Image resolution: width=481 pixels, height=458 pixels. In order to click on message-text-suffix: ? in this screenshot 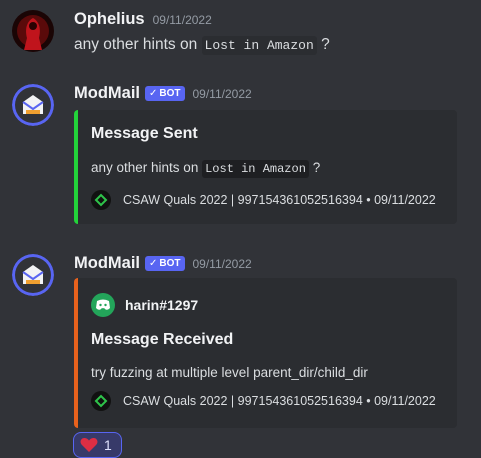, I will do `click(325, 44)`.